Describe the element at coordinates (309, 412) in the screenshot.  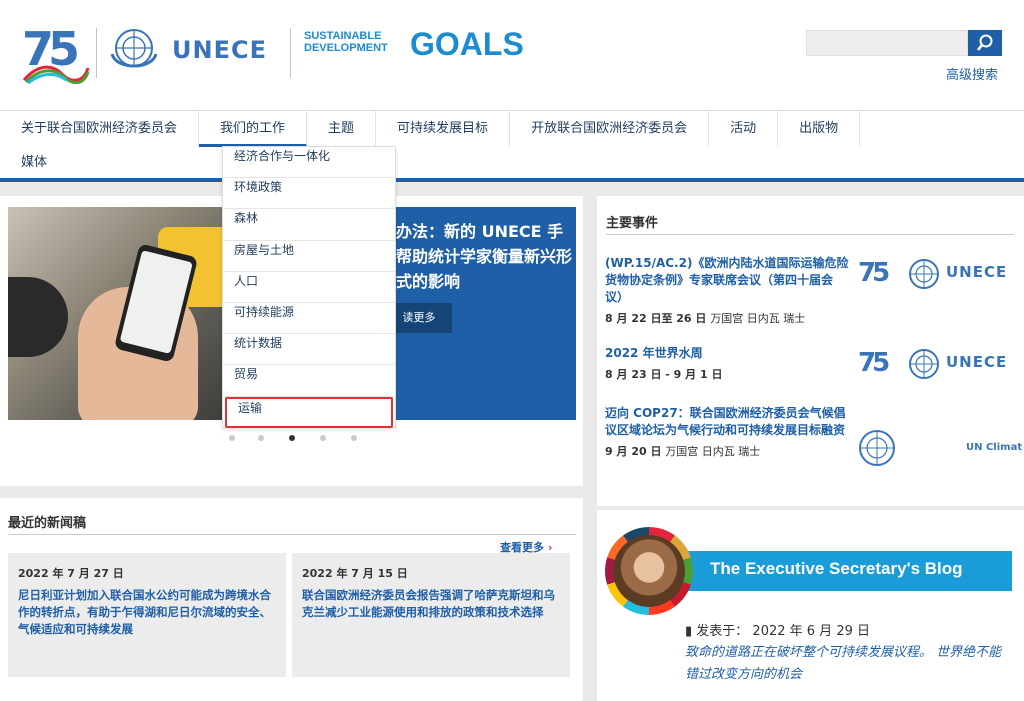
I see `dropdown-item-transport: 运输` at that location.